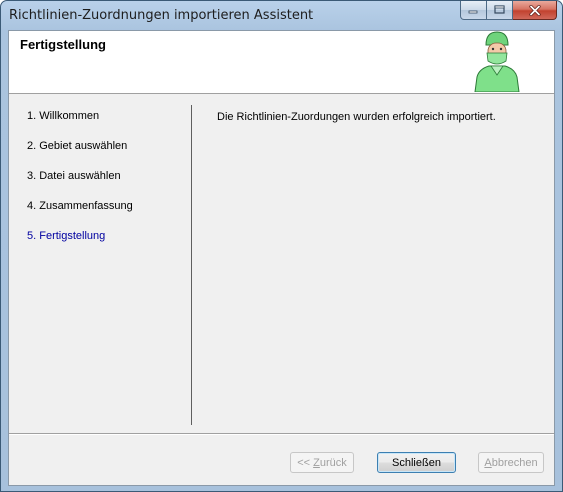  I want to click on cancel-button-label: bbrechen, so click(514, 462).